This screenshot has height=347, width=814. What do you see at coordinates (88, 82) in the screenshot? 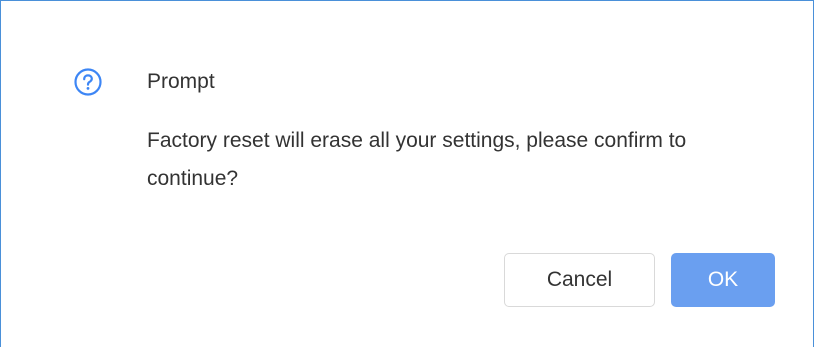
I see `question-circle-icon` at bounding box center [88, 82].